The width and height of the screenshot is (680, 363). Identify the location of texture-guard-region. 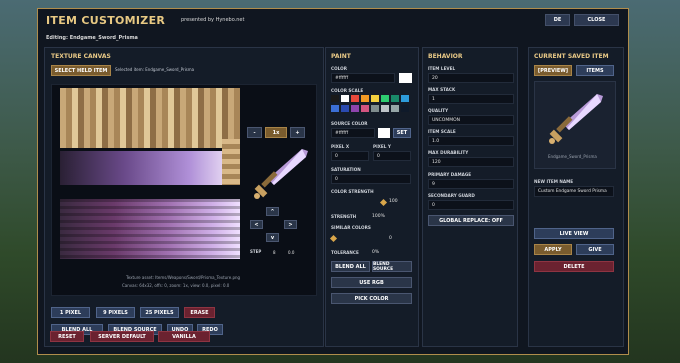
(141, 168).